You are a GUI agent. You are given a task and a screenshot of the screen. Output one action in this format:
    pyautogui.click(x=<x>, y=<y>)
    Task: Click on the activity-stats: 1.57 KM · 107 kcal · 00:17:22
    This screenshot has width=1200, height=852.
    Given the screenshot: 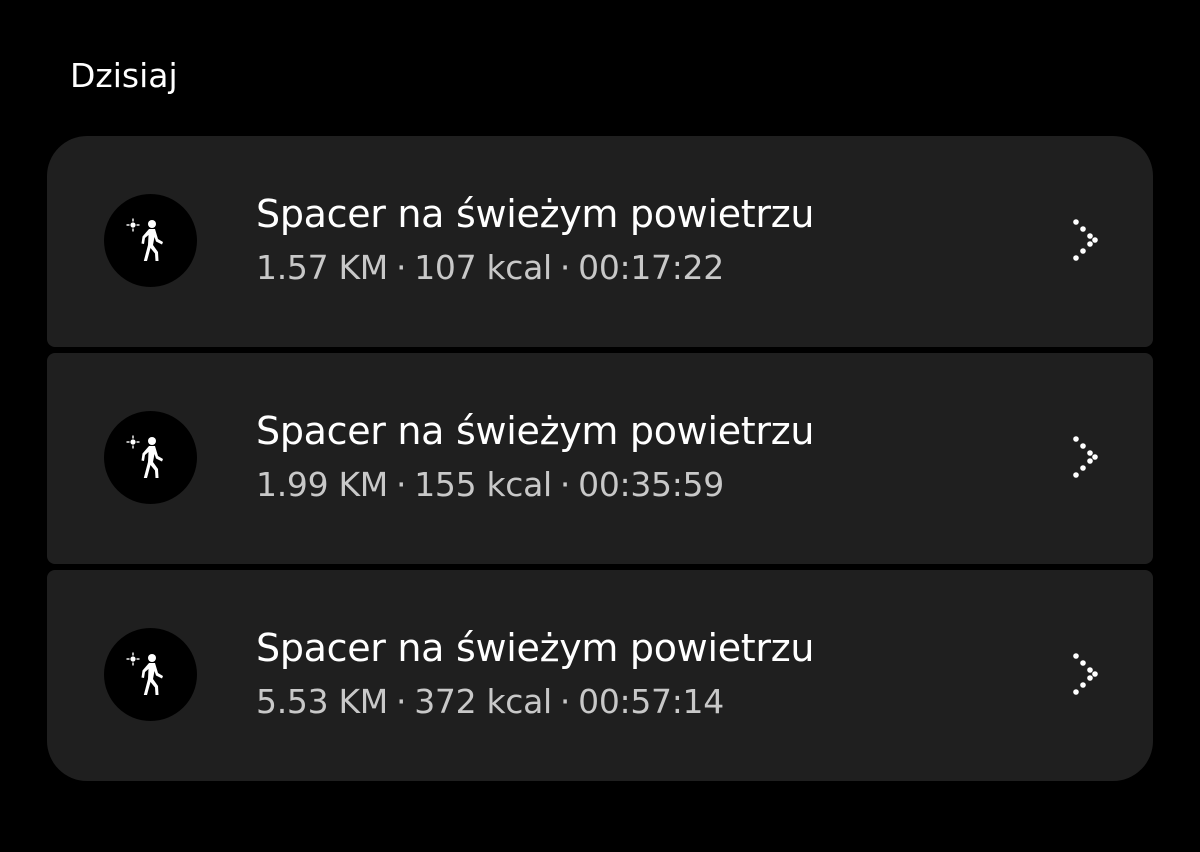 What is the action you would take?
    pyautogui.click(x=646, y=268)
    